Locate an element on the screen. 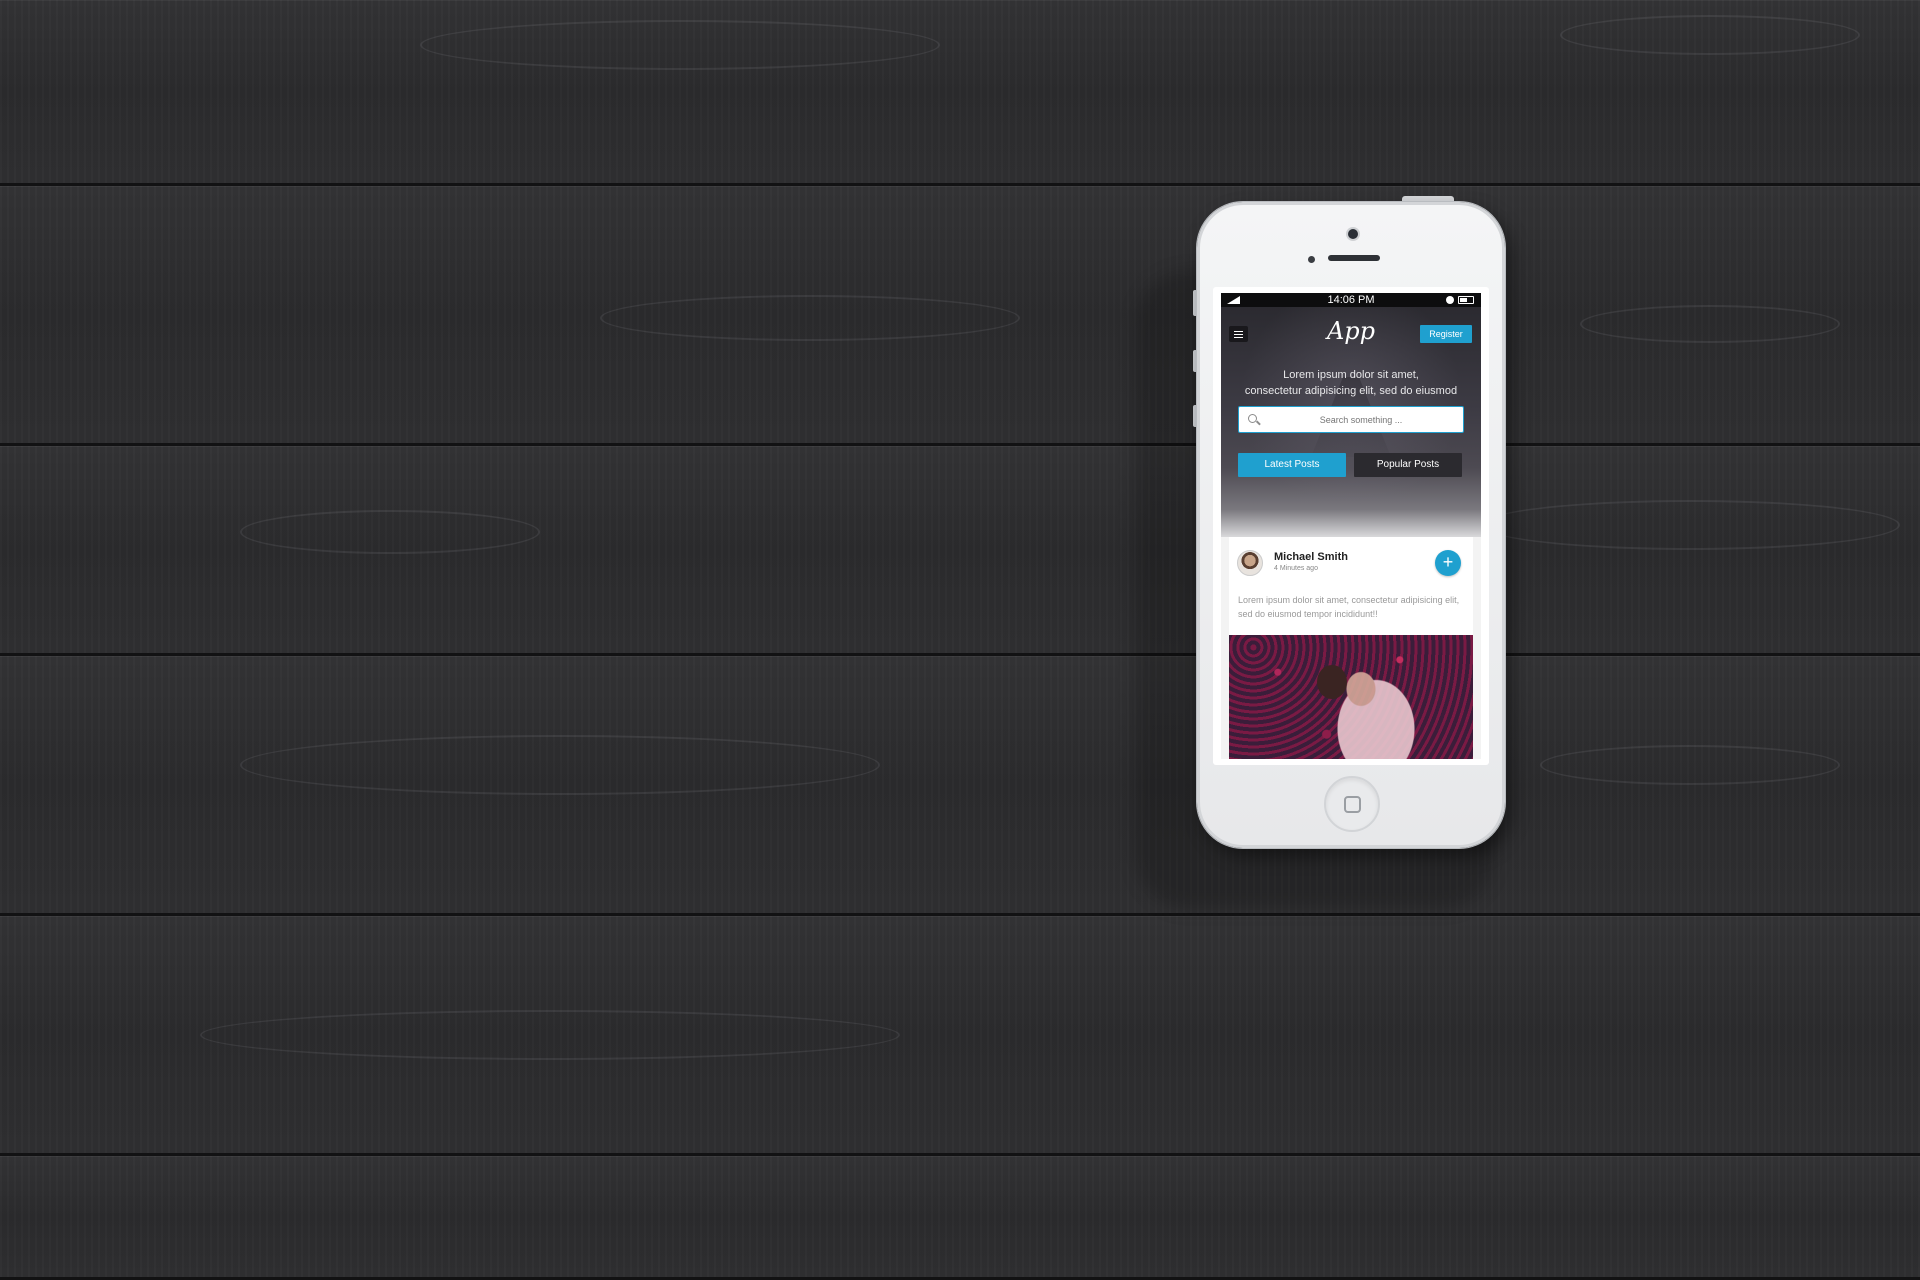 The image size is (1920, 1280). wood-plank is located at coordinates (960, 1218).